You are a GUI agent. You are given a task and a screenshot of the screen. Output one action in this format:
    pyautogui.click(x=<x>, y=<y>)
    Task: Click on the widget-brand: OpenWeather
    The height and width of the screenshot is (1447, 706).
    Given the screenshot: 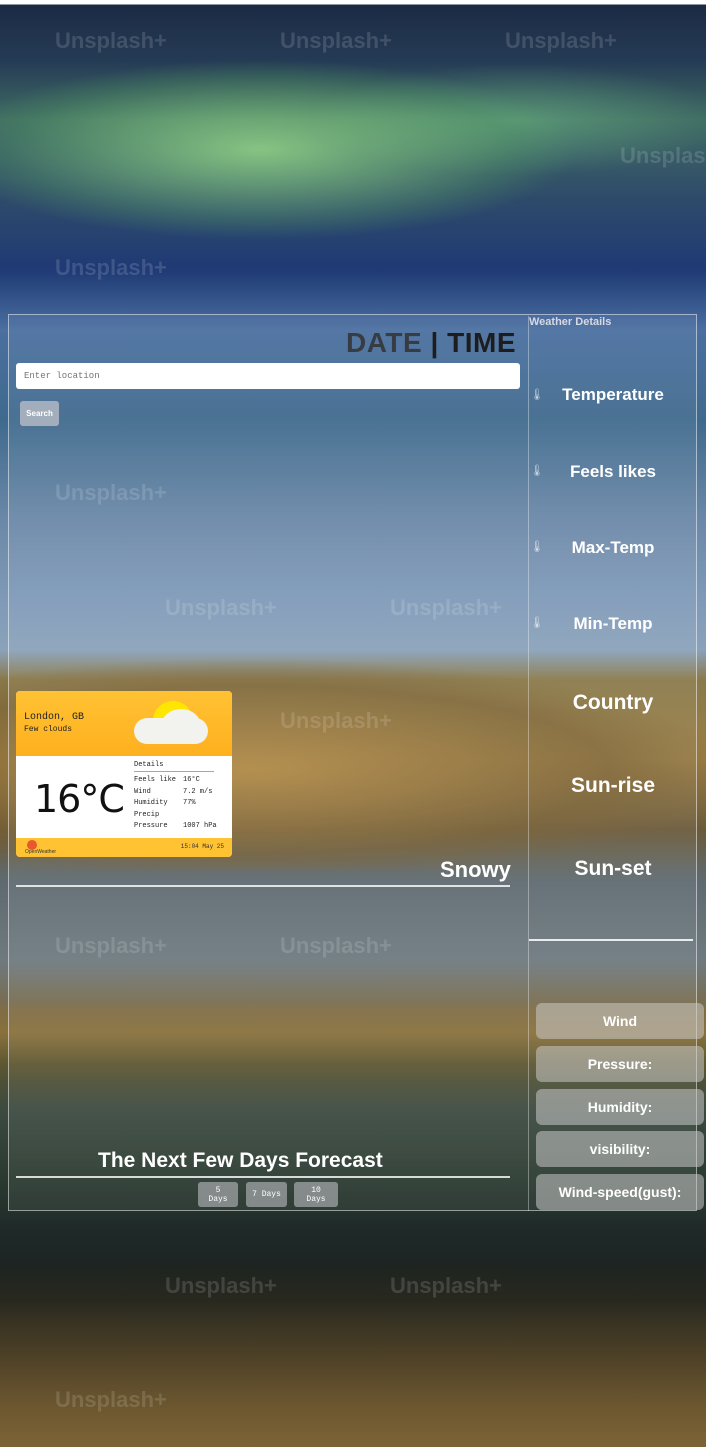 What is the action you would take?
    pyautogui.click(x=41, y=852)
    